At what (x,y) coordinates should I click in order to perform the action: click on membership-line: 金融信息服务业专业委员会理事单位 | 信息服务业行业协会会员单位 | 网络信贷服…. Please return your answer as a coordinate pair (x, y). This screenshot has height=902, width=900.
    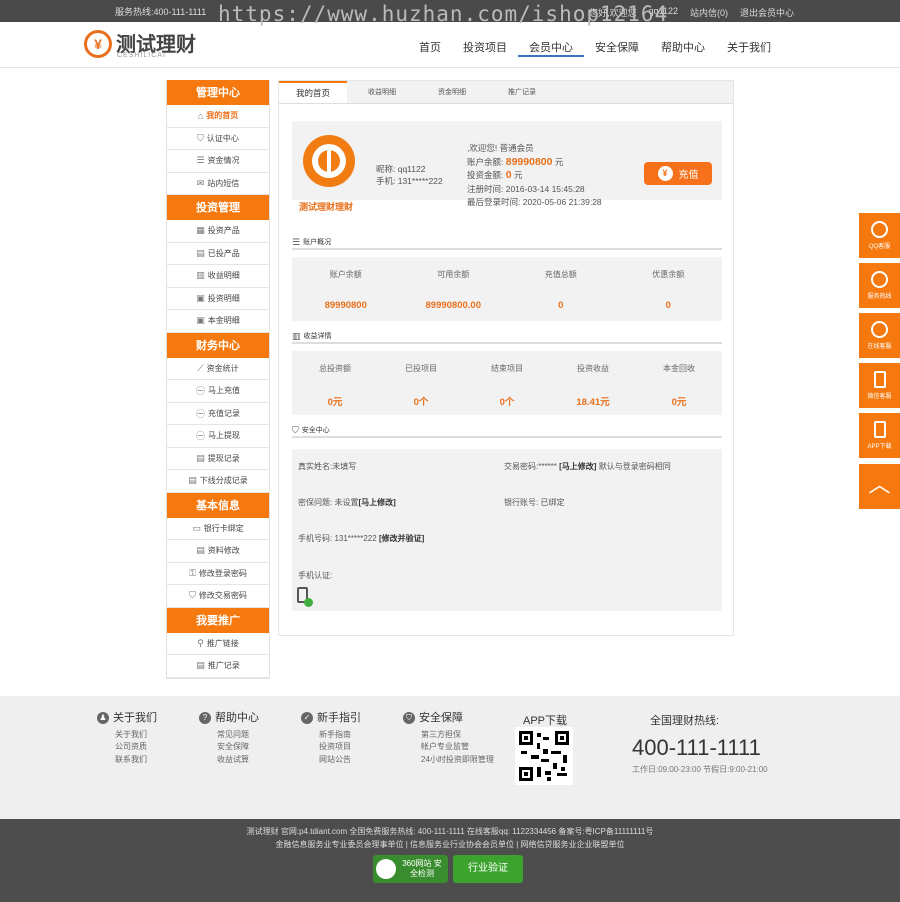
    Looking at the image, I should click on (450, 844).